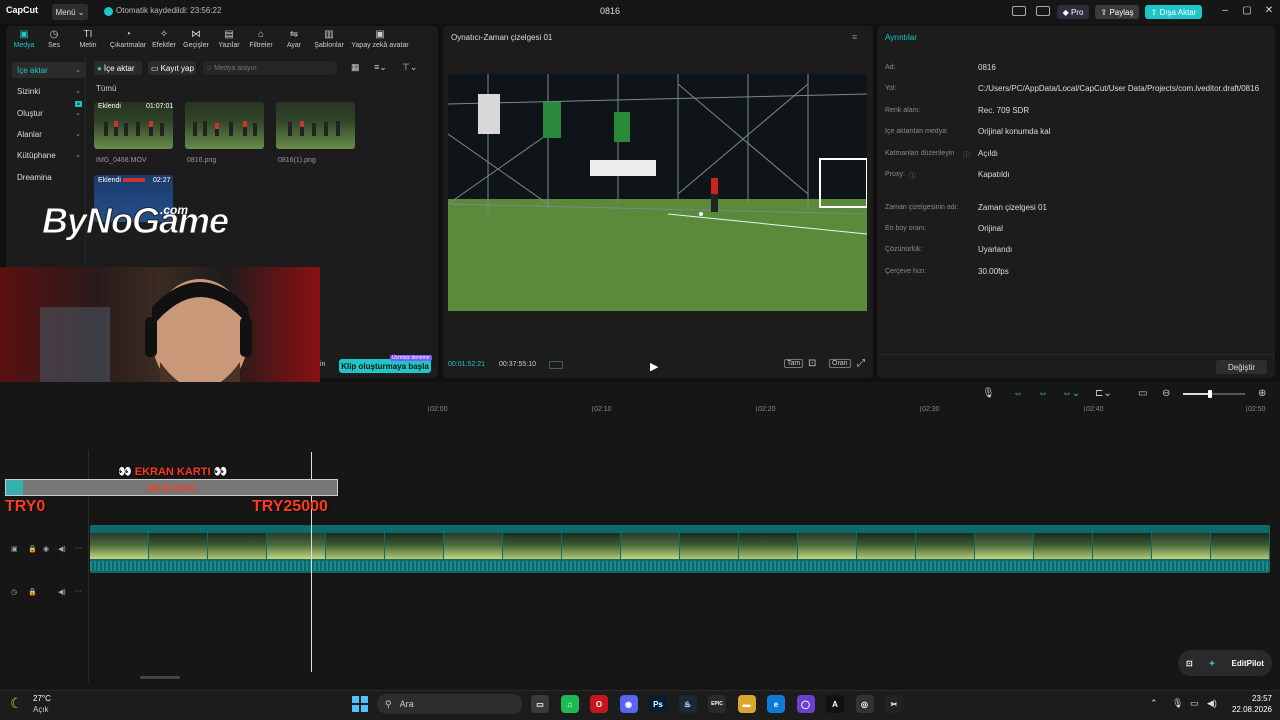  I want to click on minimize-icon: –, so click(1225, 10).